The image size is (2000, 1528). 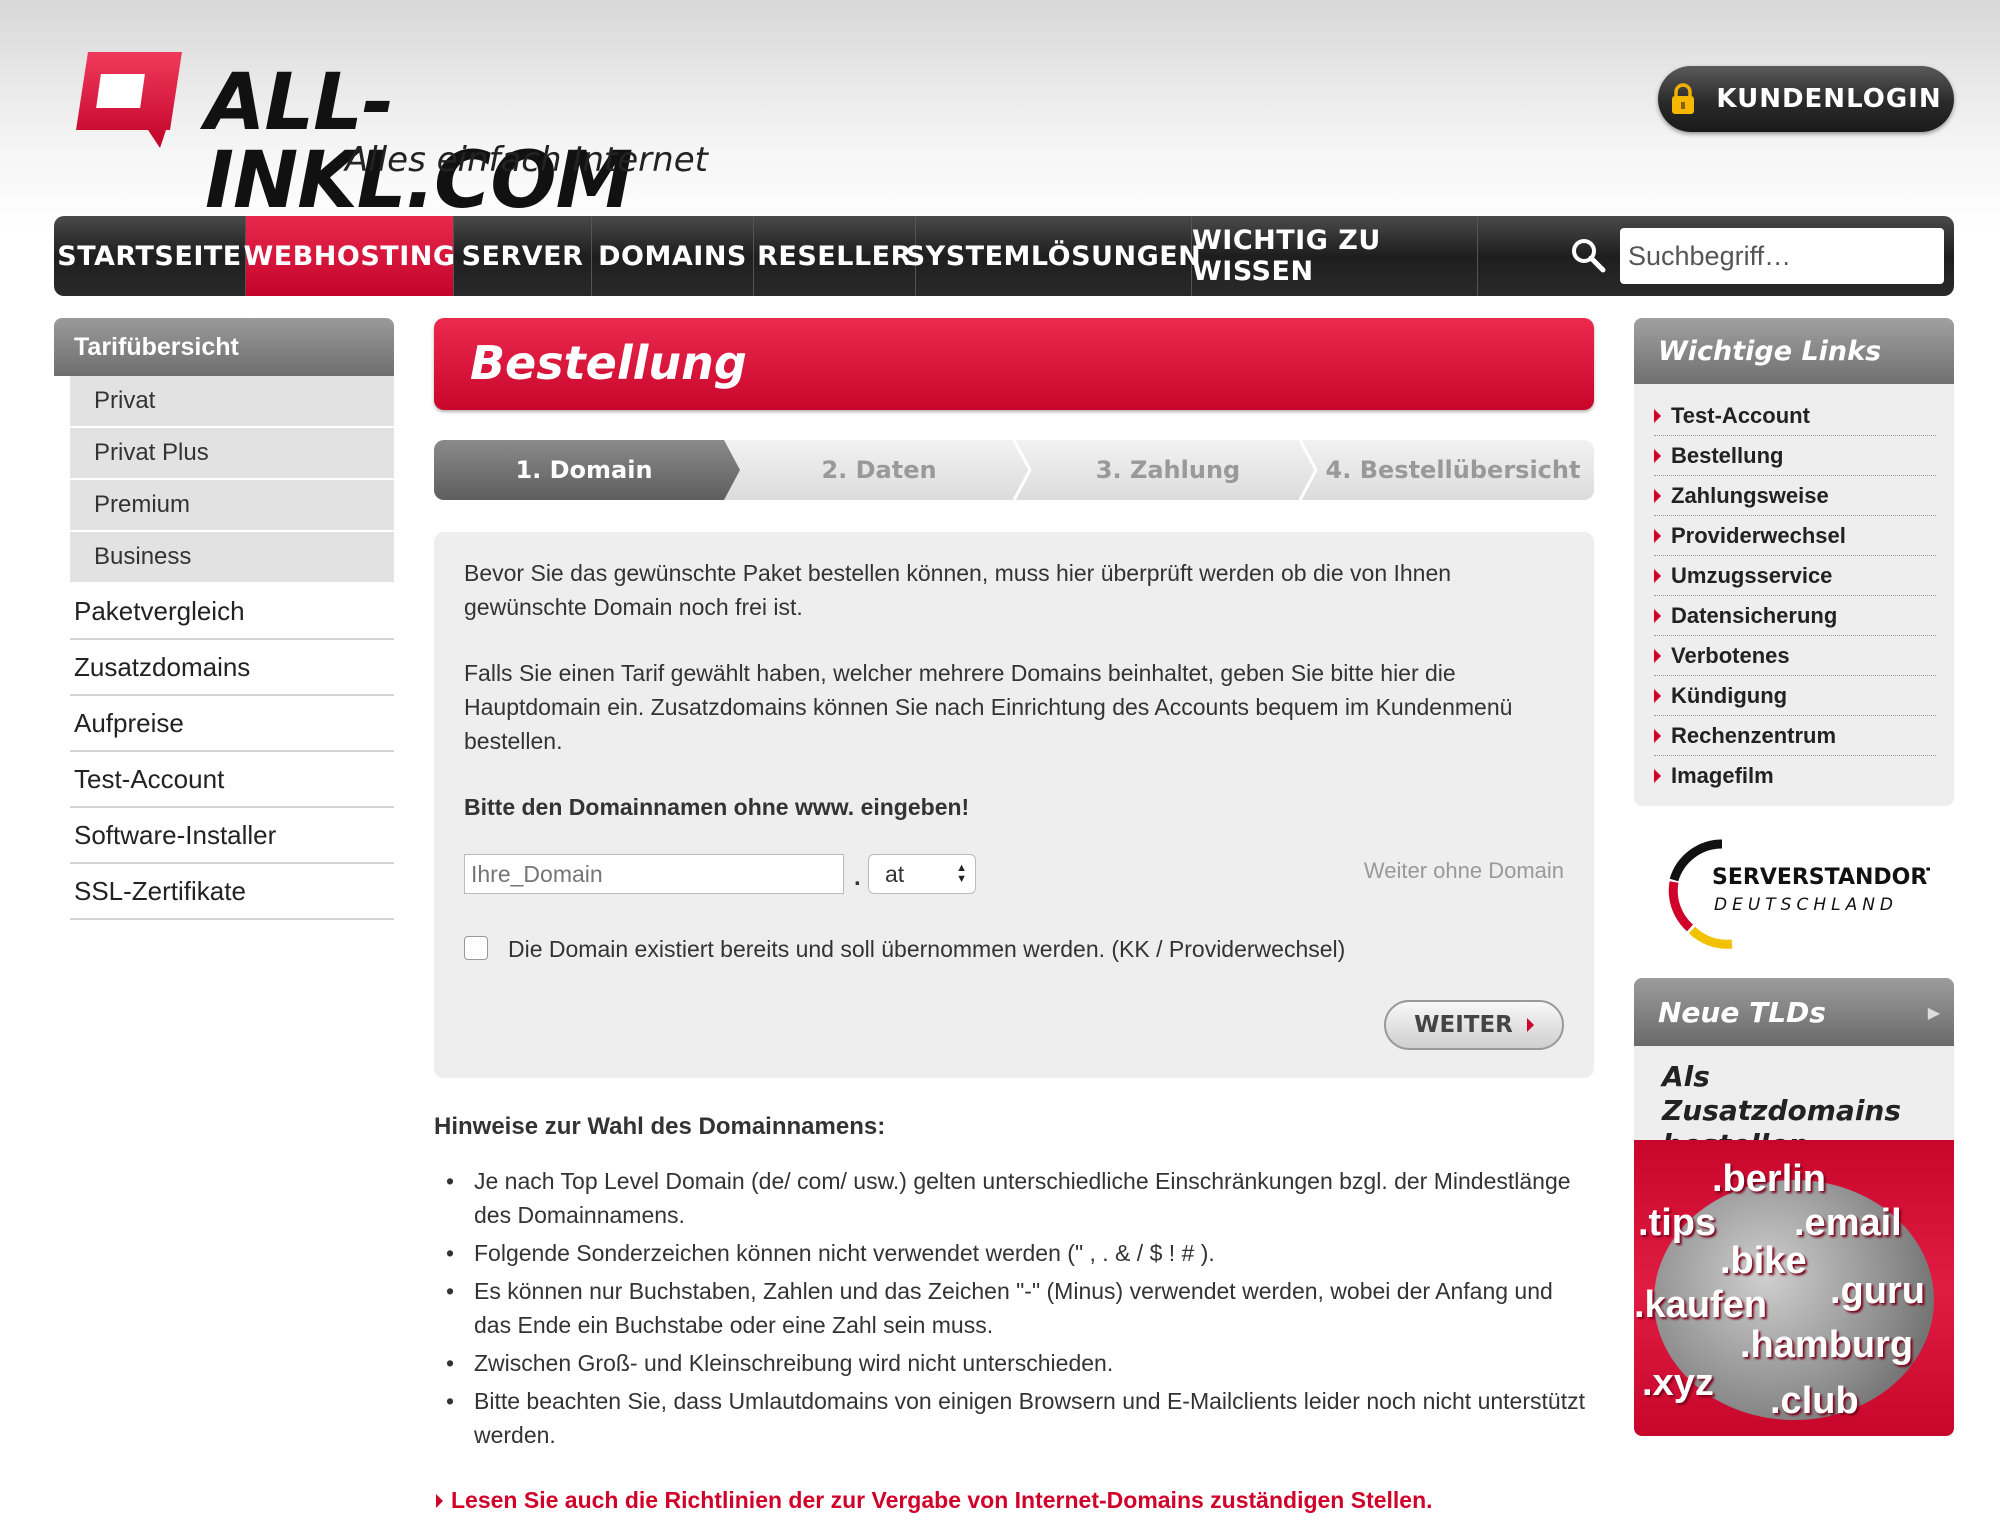 What do you see at coordinates (1678, 1383) in the screenshot?
I see `tld-word: .xyz` at bounding box center [1678, 1383].